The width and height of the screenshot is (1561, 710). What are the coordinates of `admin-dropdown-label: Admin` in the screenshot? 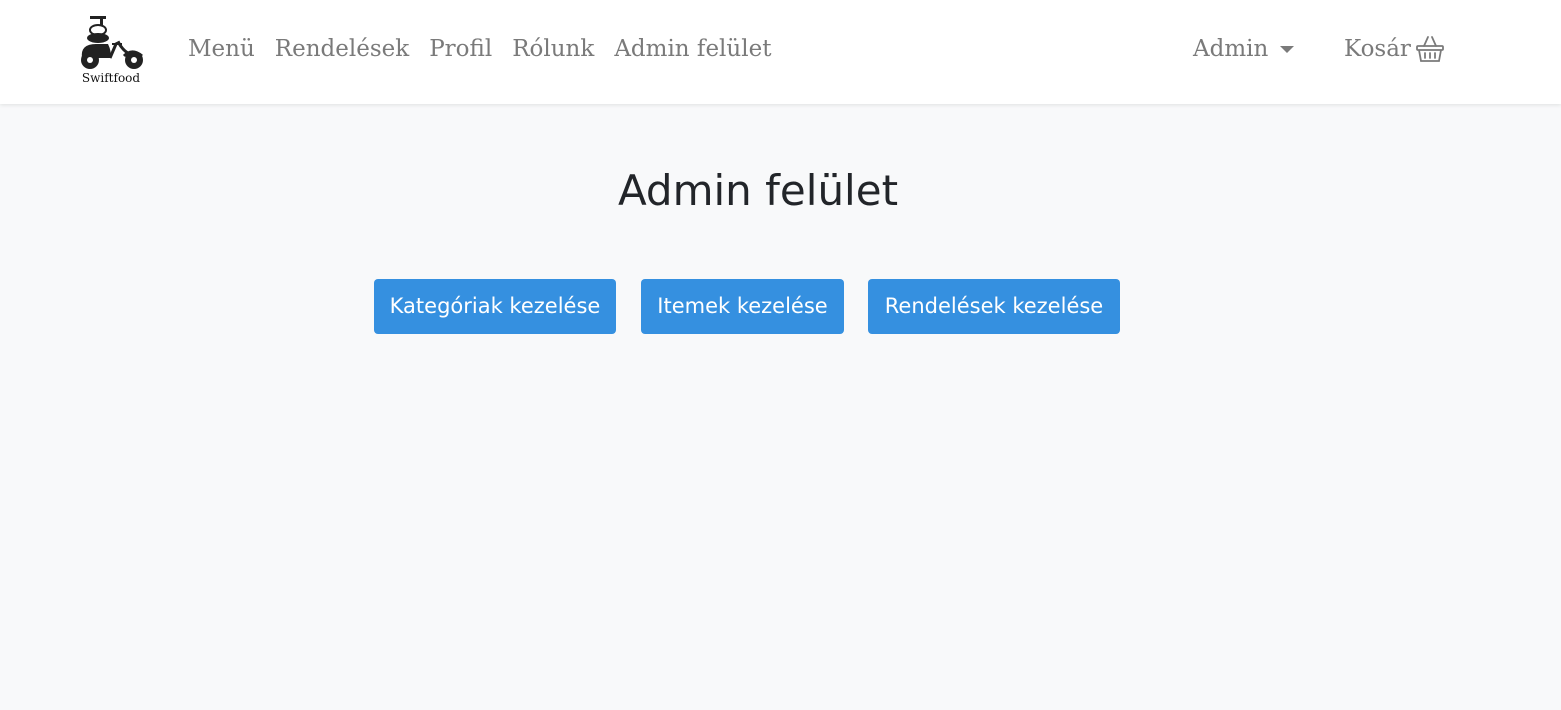 It's located at (1231, 49).